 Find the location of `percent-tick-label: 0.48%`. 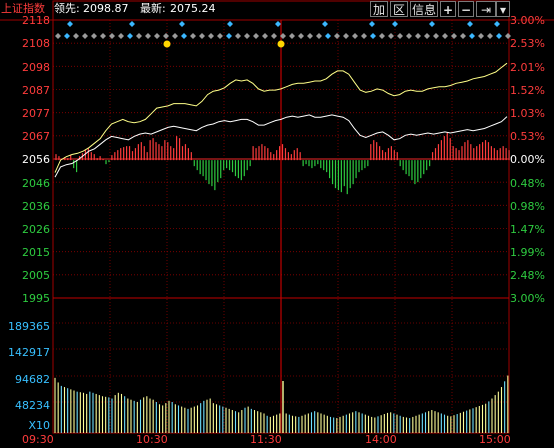

percent-tick-label: 0.48% is located at coordinates (527, 183).